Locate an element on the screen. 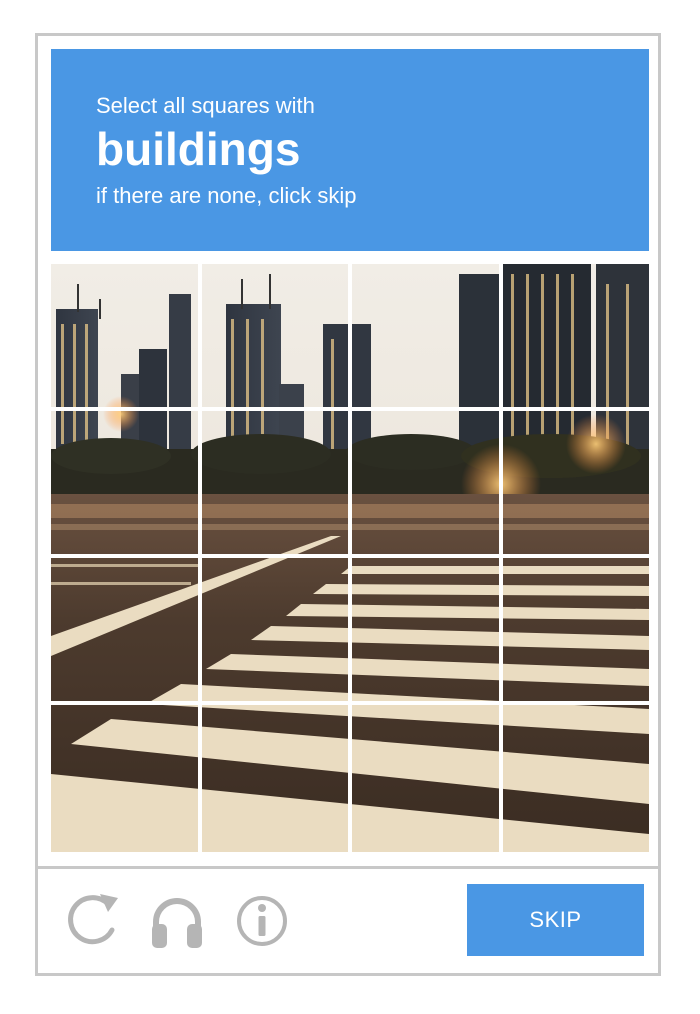  target-keyword: buildings is located at coordinates (198, 149).